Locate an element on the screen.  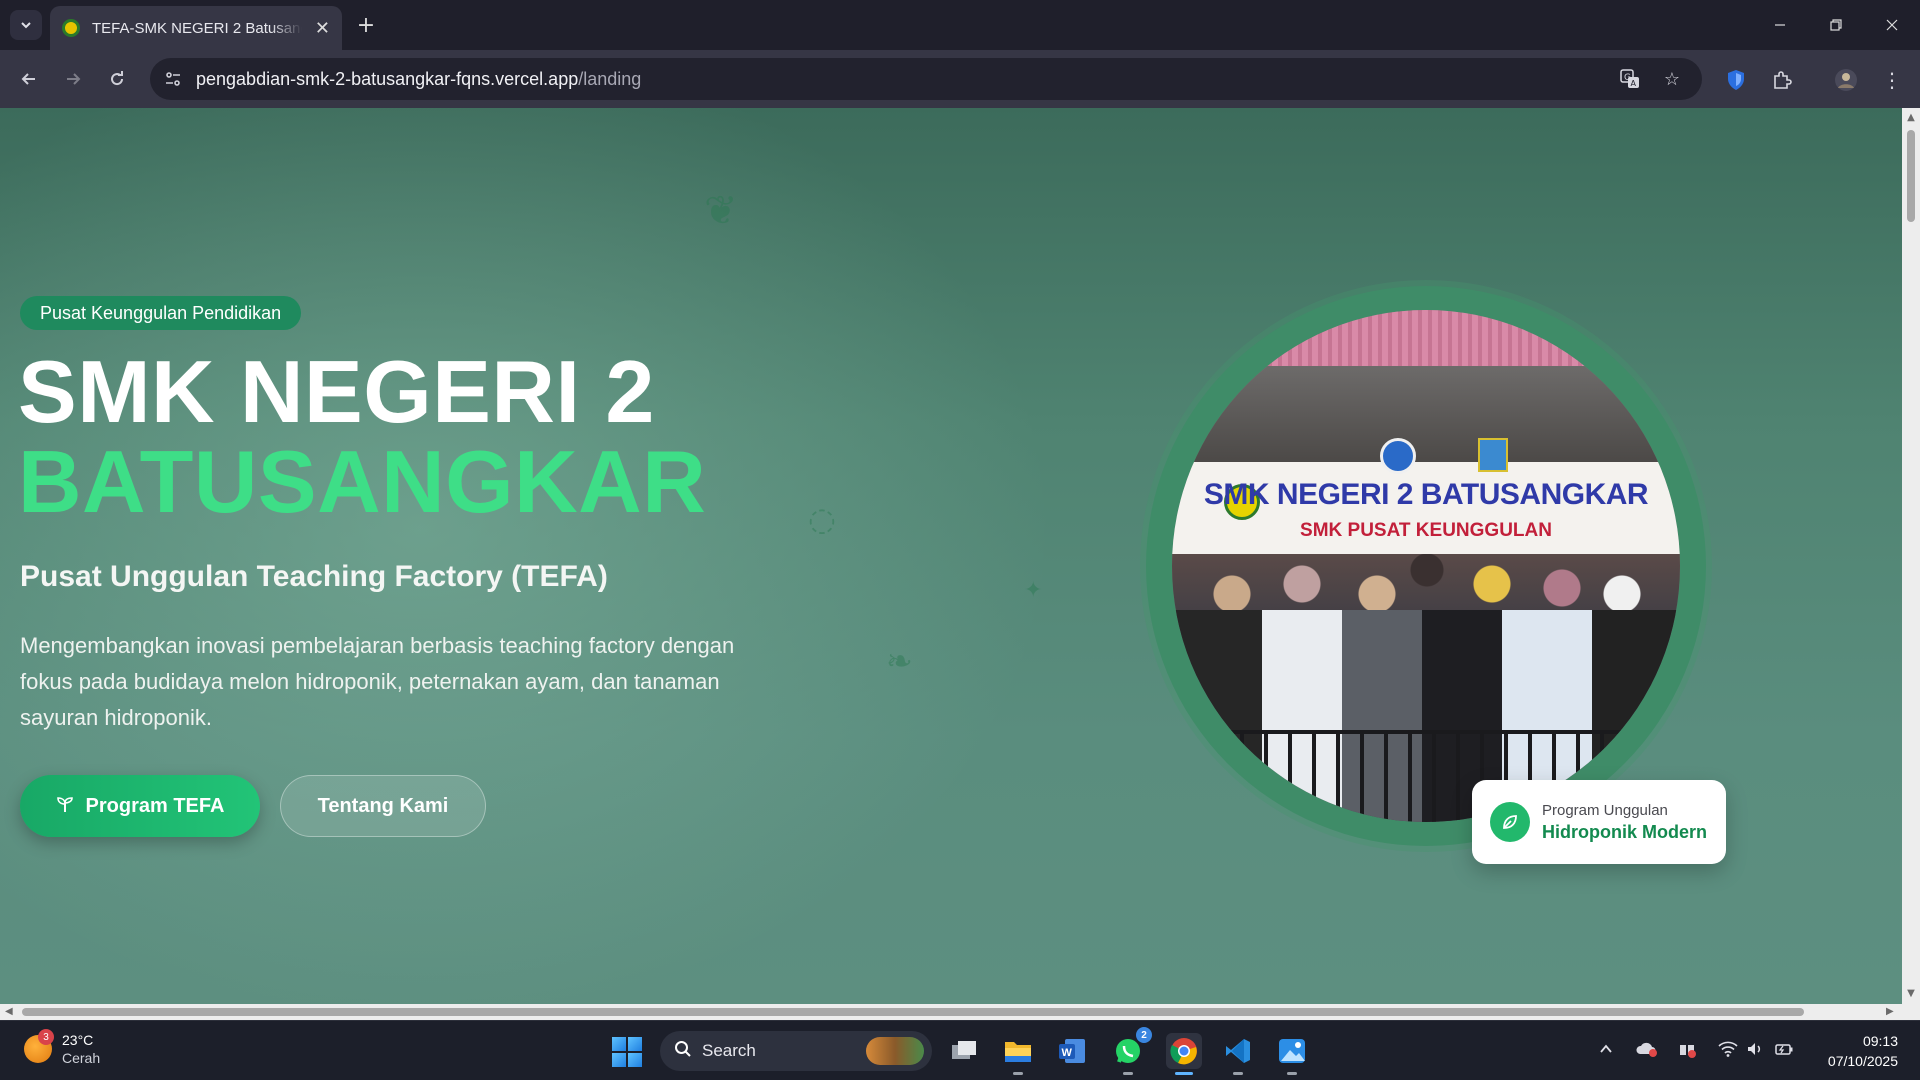
tab-title: TEFA-SMK NEGERI 2 Batusangkar is located at coordinates (197, 28).